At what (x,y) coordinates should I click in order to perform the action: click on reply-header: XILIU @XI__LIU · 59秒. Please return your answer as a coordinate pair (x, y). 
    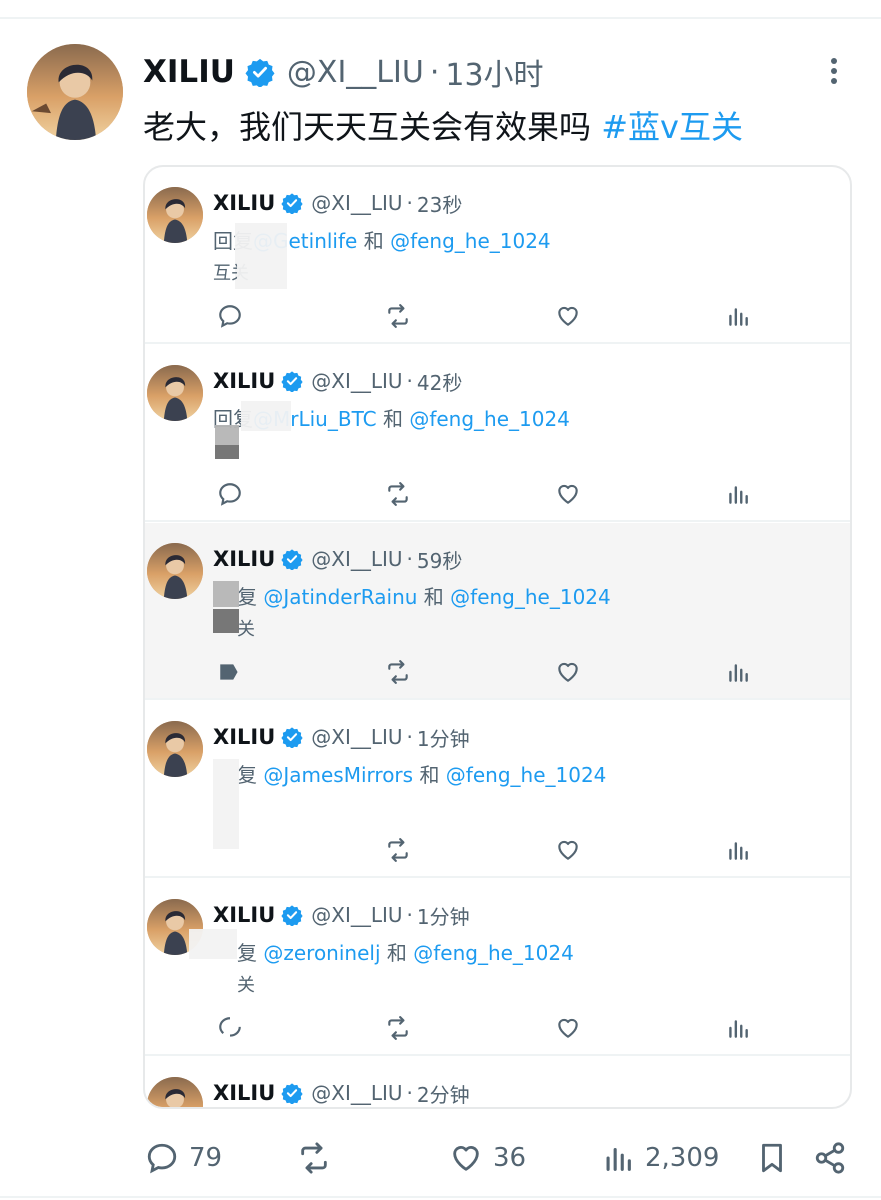
    Looking at the image, I should click on (337, 559).